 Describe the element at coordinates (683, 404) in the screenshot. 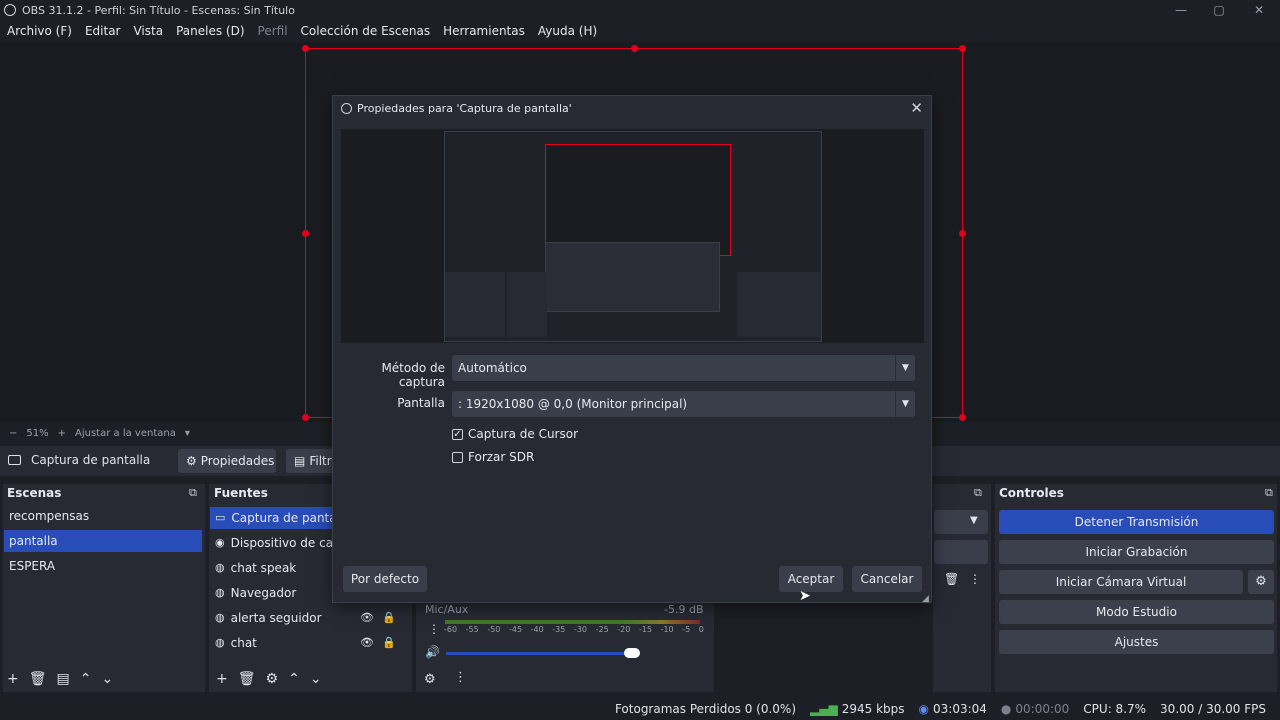

I see `display-select: : 1920x1080 @ 0,0 (Monitor principal) ▼` at that location.